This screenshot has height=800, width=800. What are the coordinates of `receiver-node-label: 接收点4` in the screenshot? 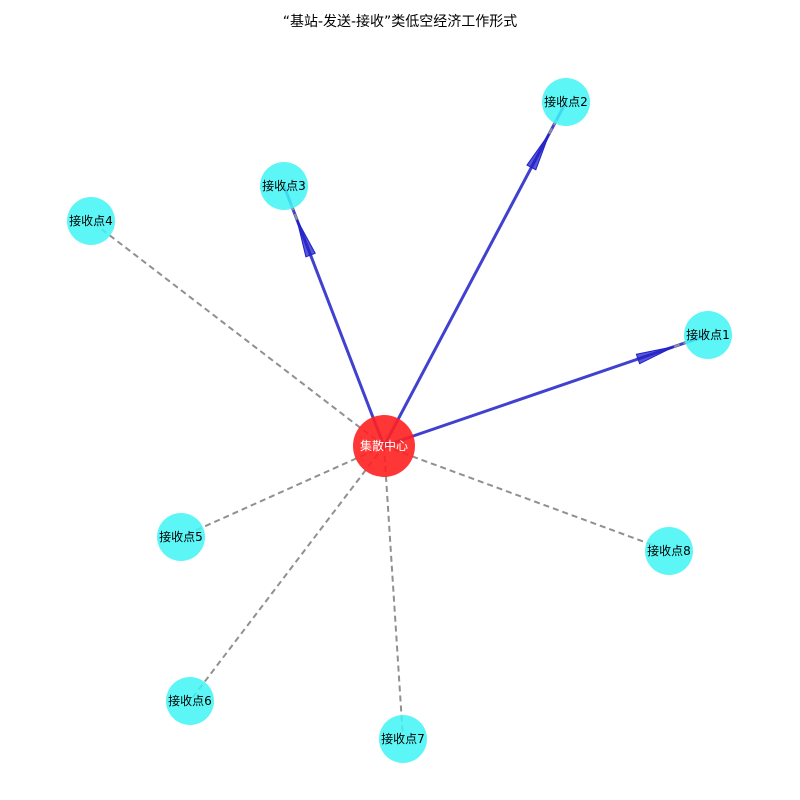 It's located at (91, 220).